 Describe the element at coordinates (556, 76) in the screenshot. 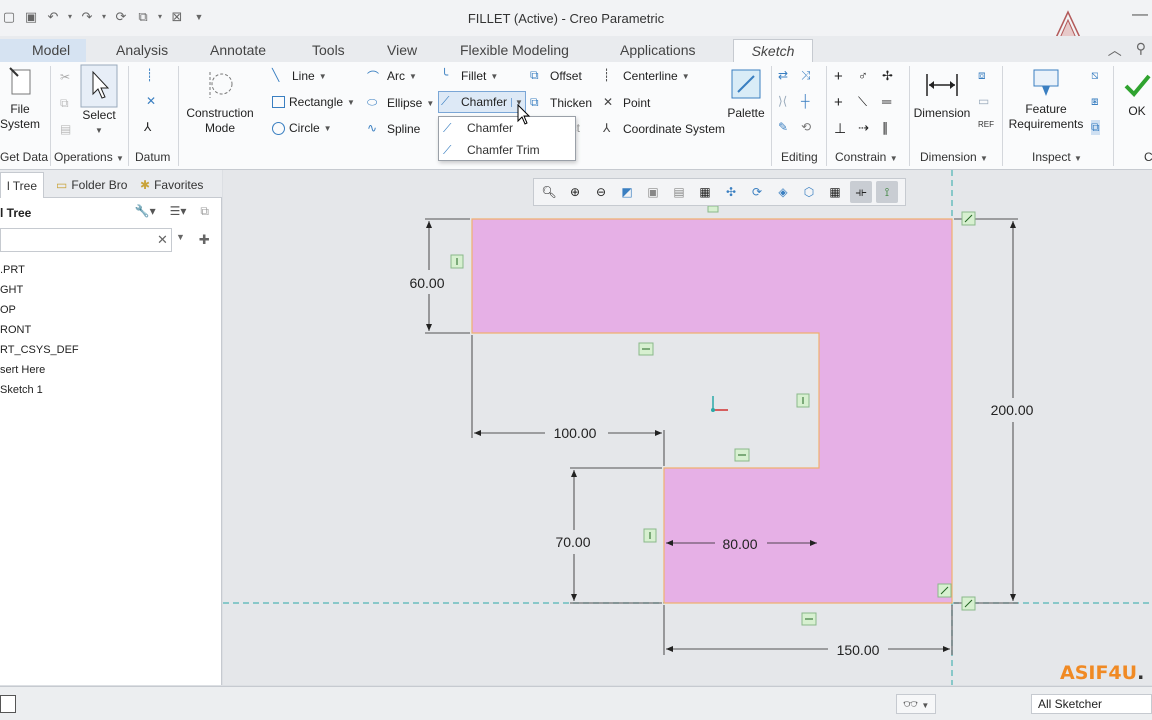

I see `offset-button: ⧉ Offset` at that location.